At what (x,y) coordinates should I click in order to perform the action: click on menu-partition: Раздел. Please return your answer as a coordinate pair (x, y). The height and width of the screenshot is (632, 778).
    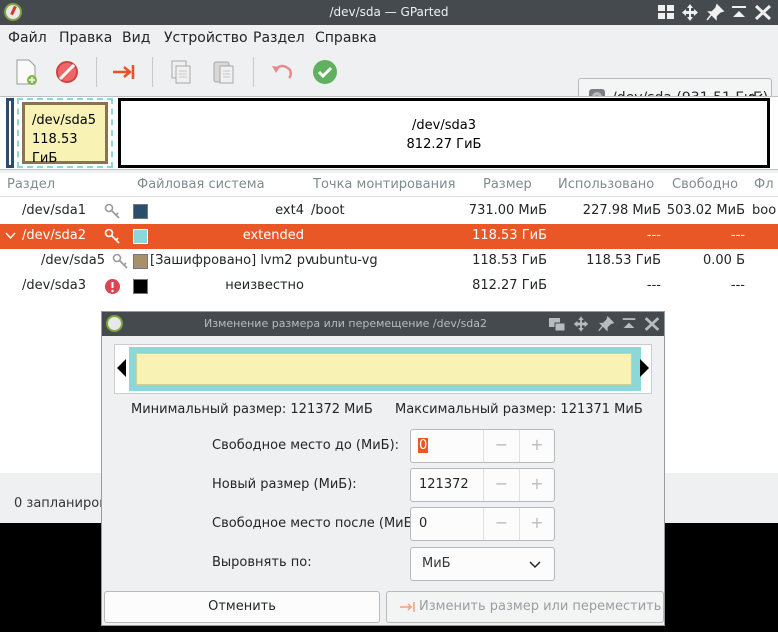
    Looking at the image, I should click on (279, 38).